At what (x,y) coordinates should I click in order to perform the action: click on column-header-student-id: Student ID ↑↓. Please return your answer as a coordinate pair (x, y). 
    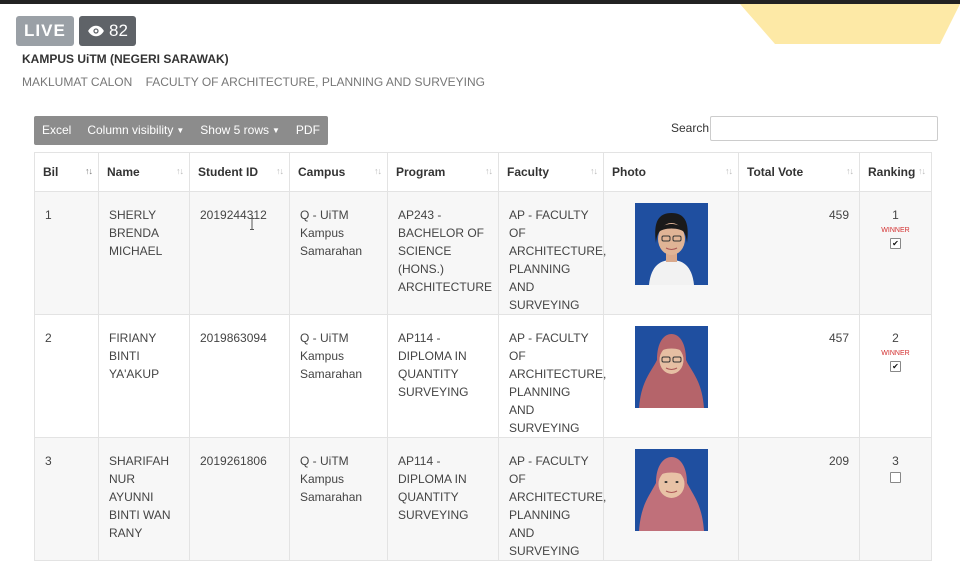
    Looking at the image, I should click on (239, 172).